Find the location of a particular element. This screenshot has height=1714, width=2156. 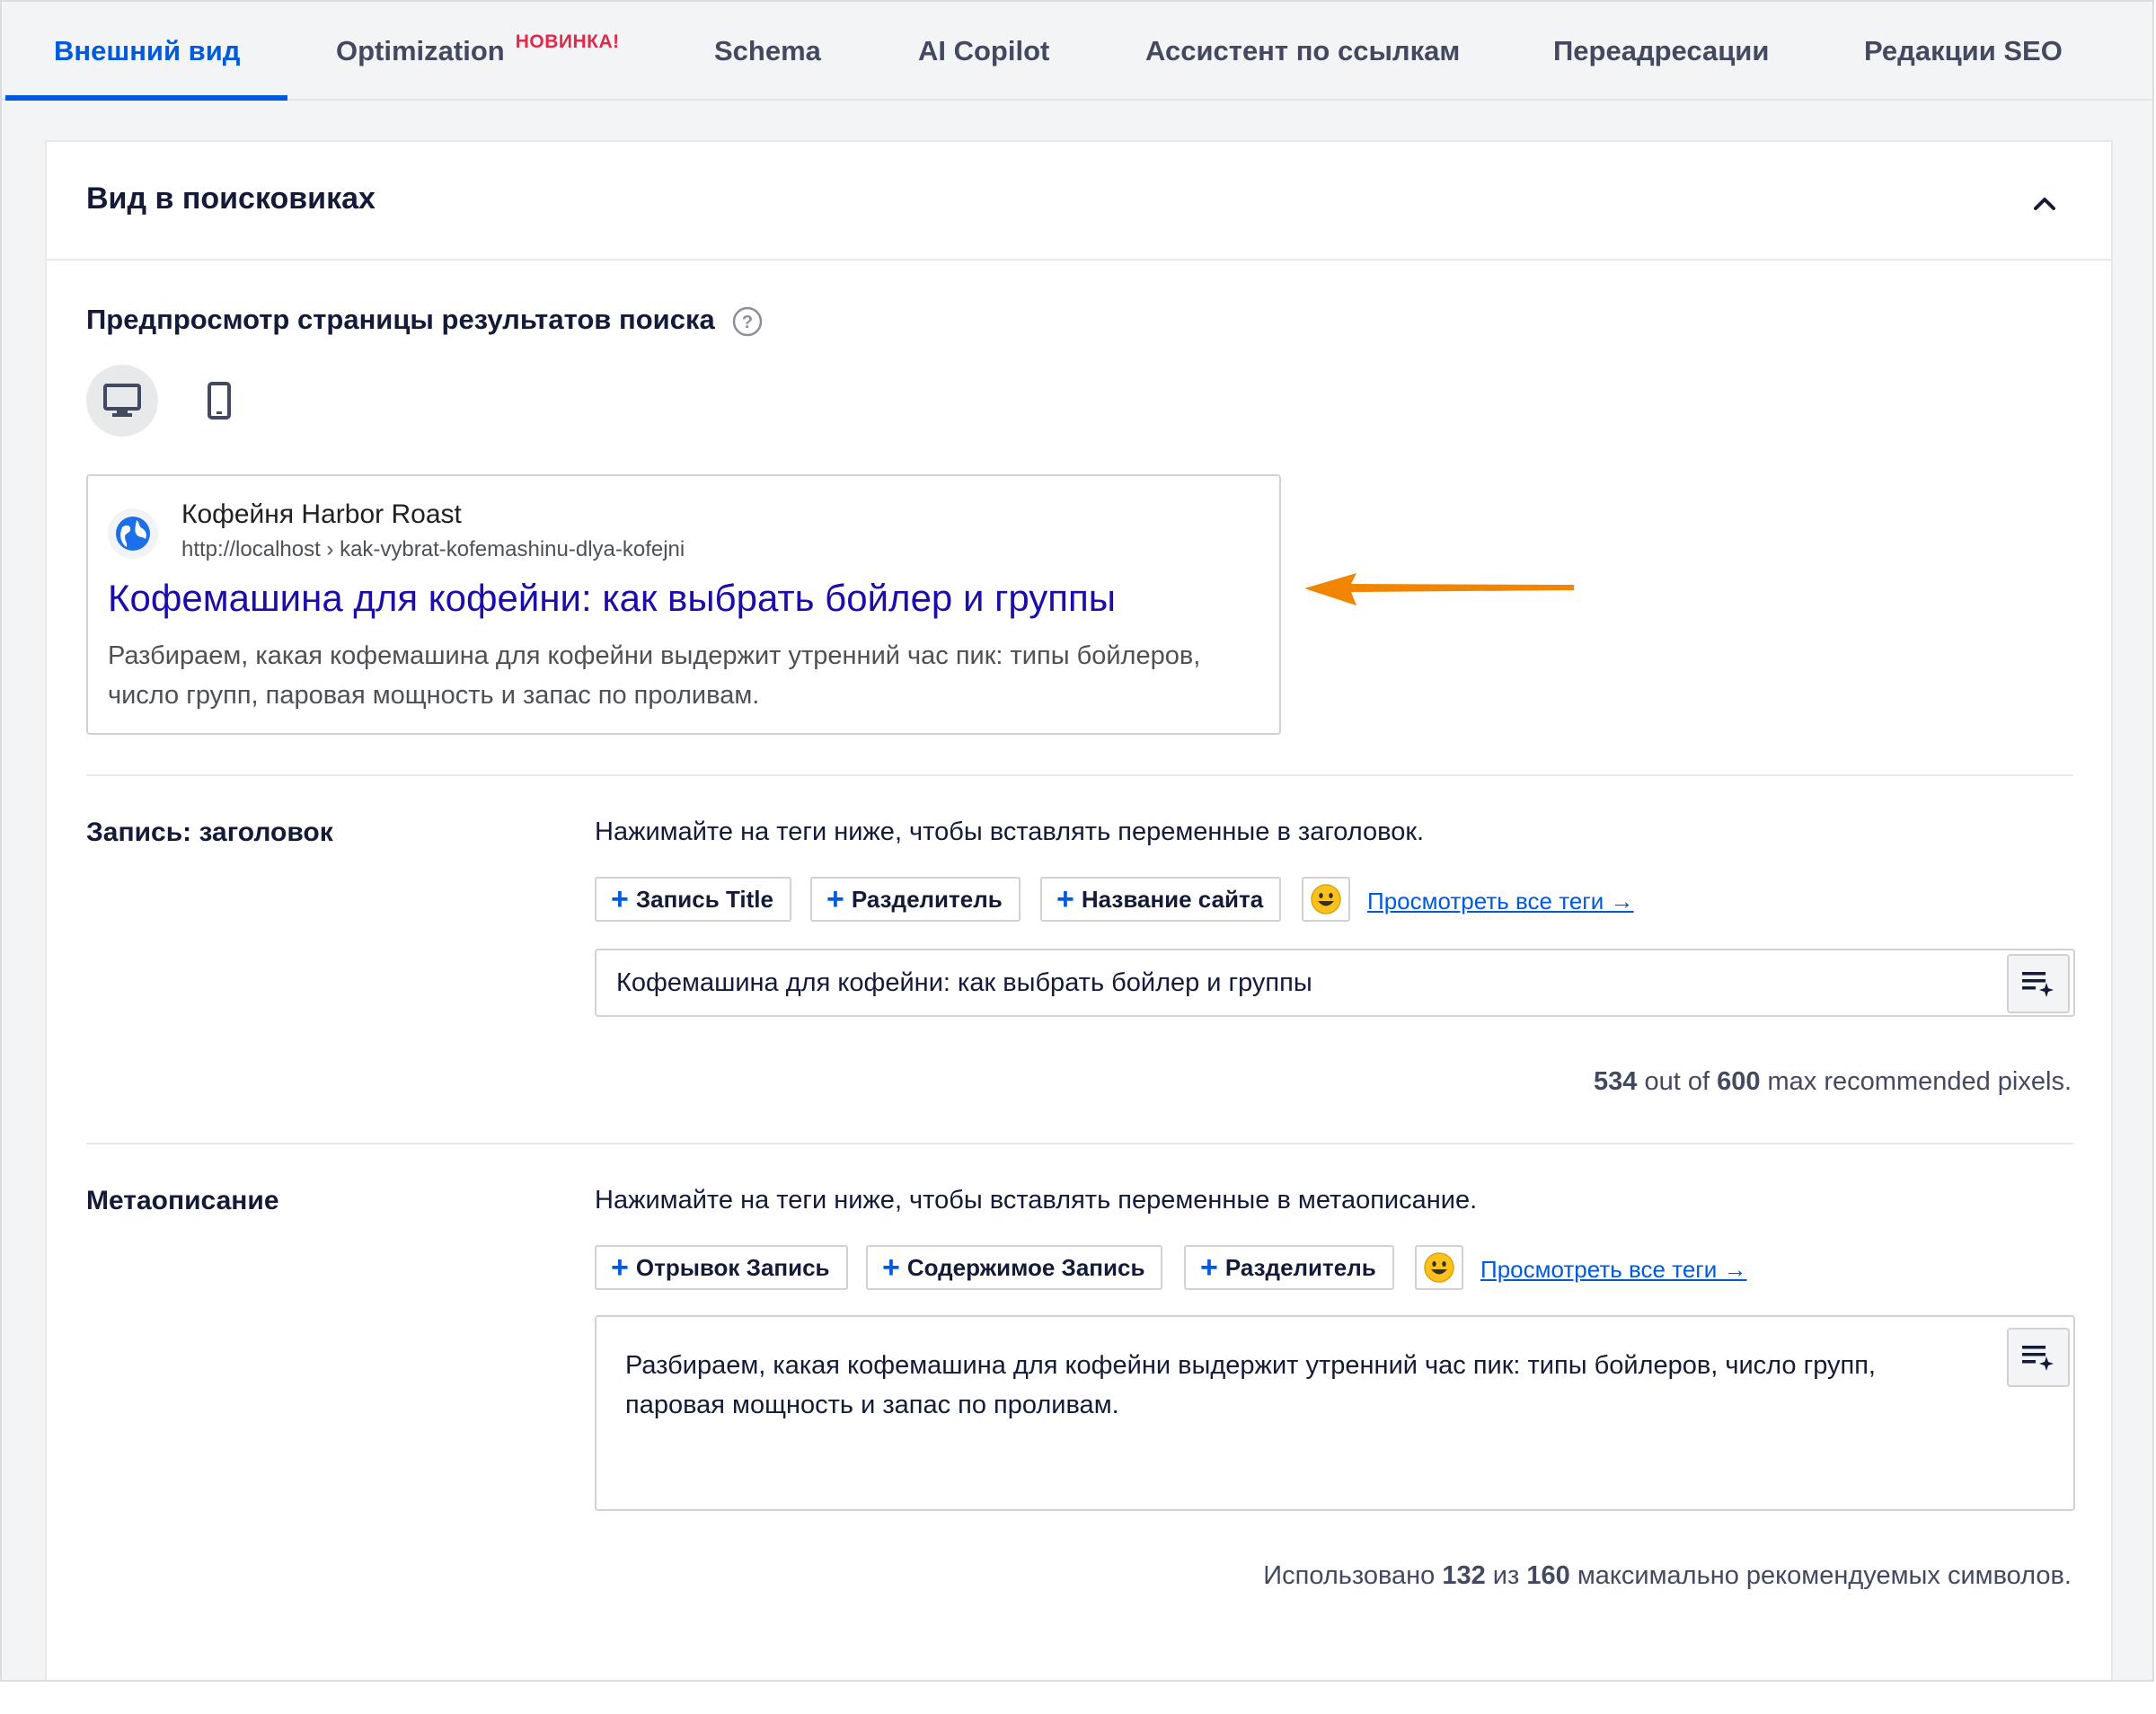

tag-post-excerpt-button: + Отрывок Запись is located at coordinates (721, 1267).